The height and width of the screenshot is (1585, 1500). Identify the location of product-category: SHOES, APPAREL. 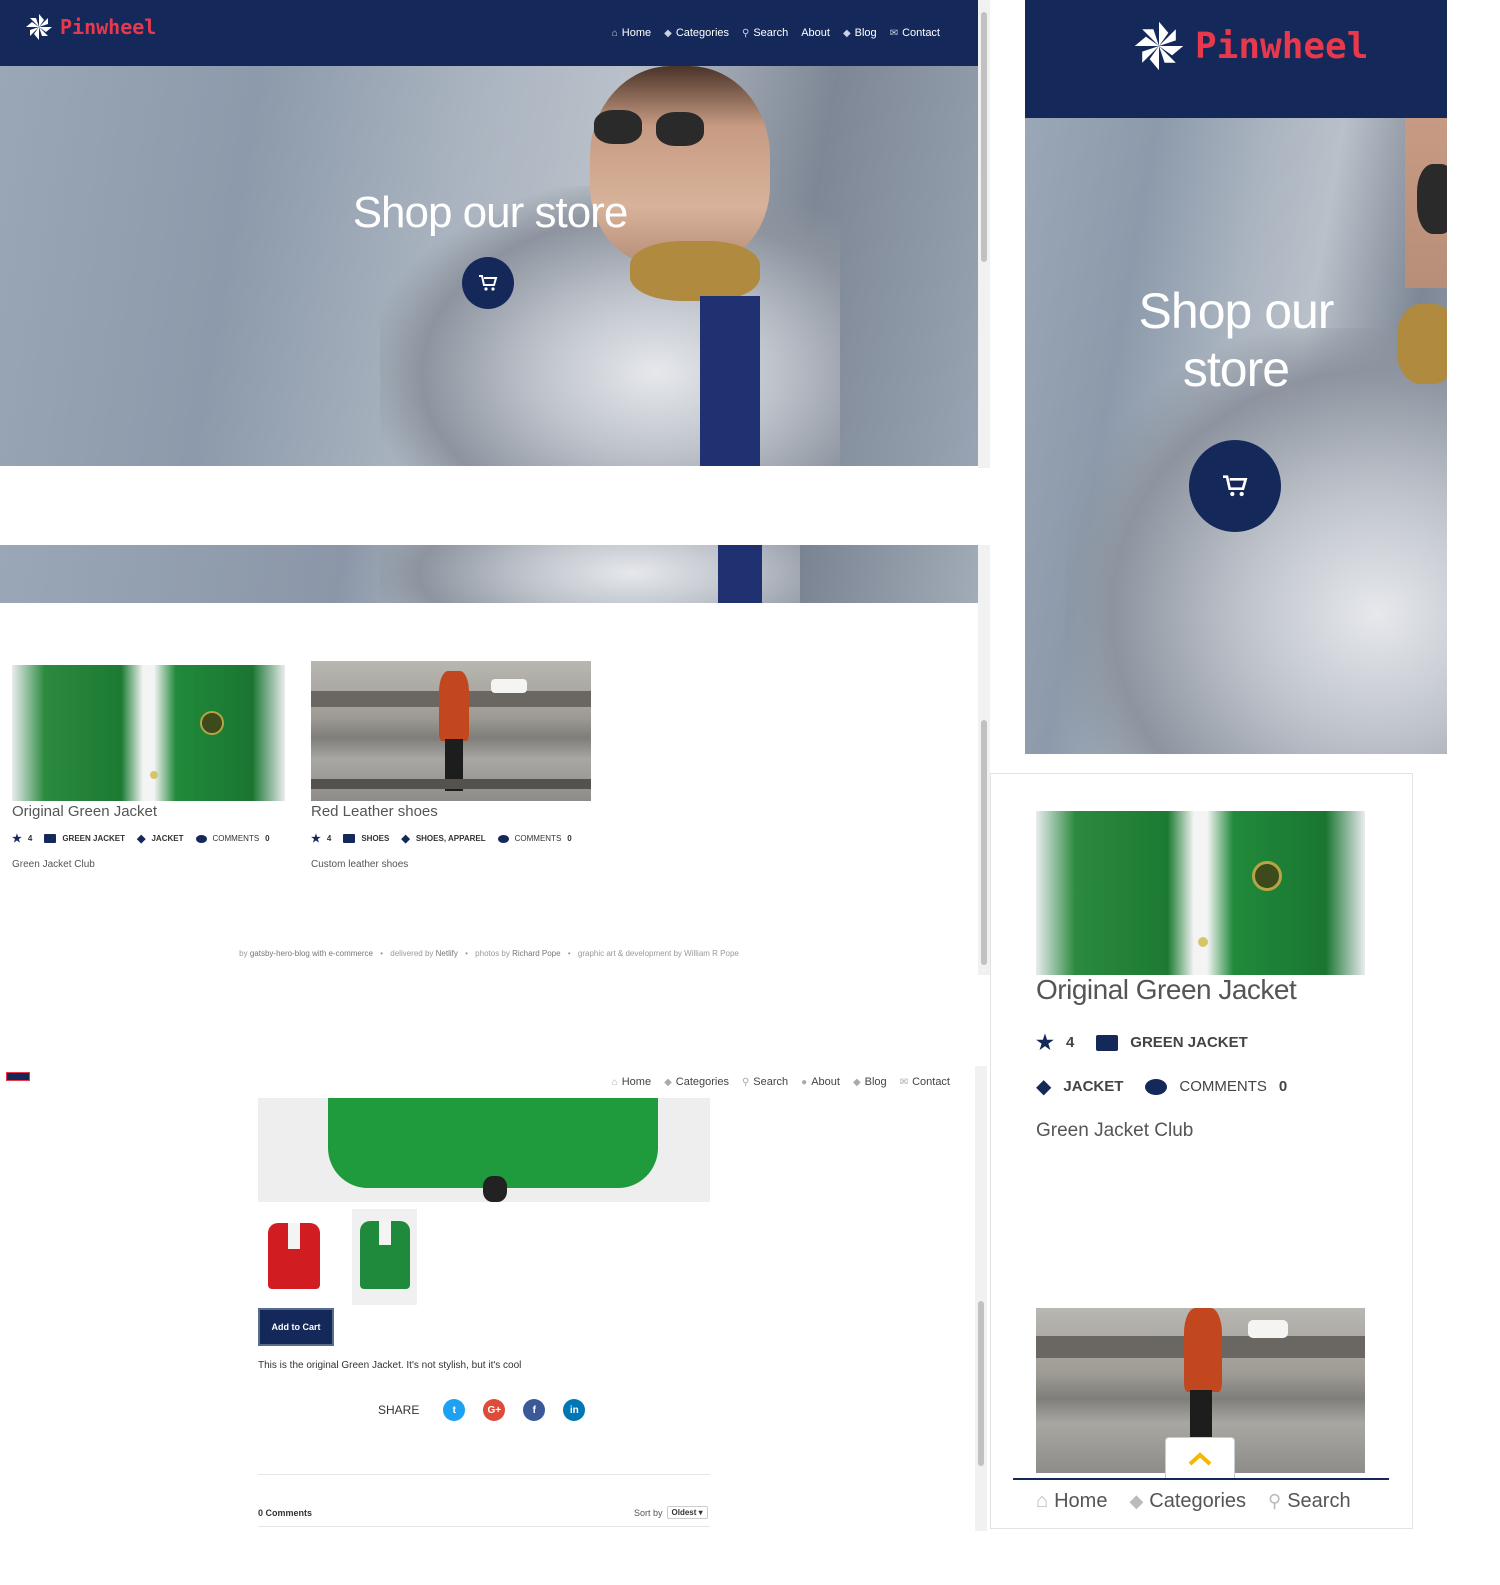
(451, 838).